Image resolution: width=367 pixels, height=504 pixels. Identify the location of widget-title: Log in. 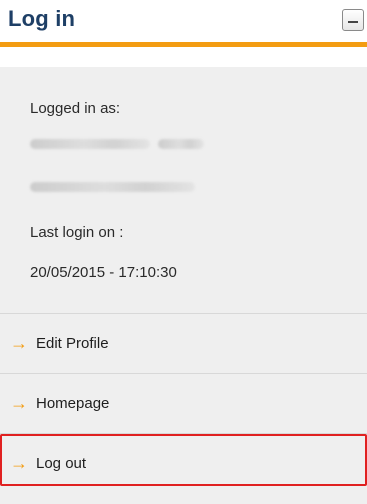
(42, 18).